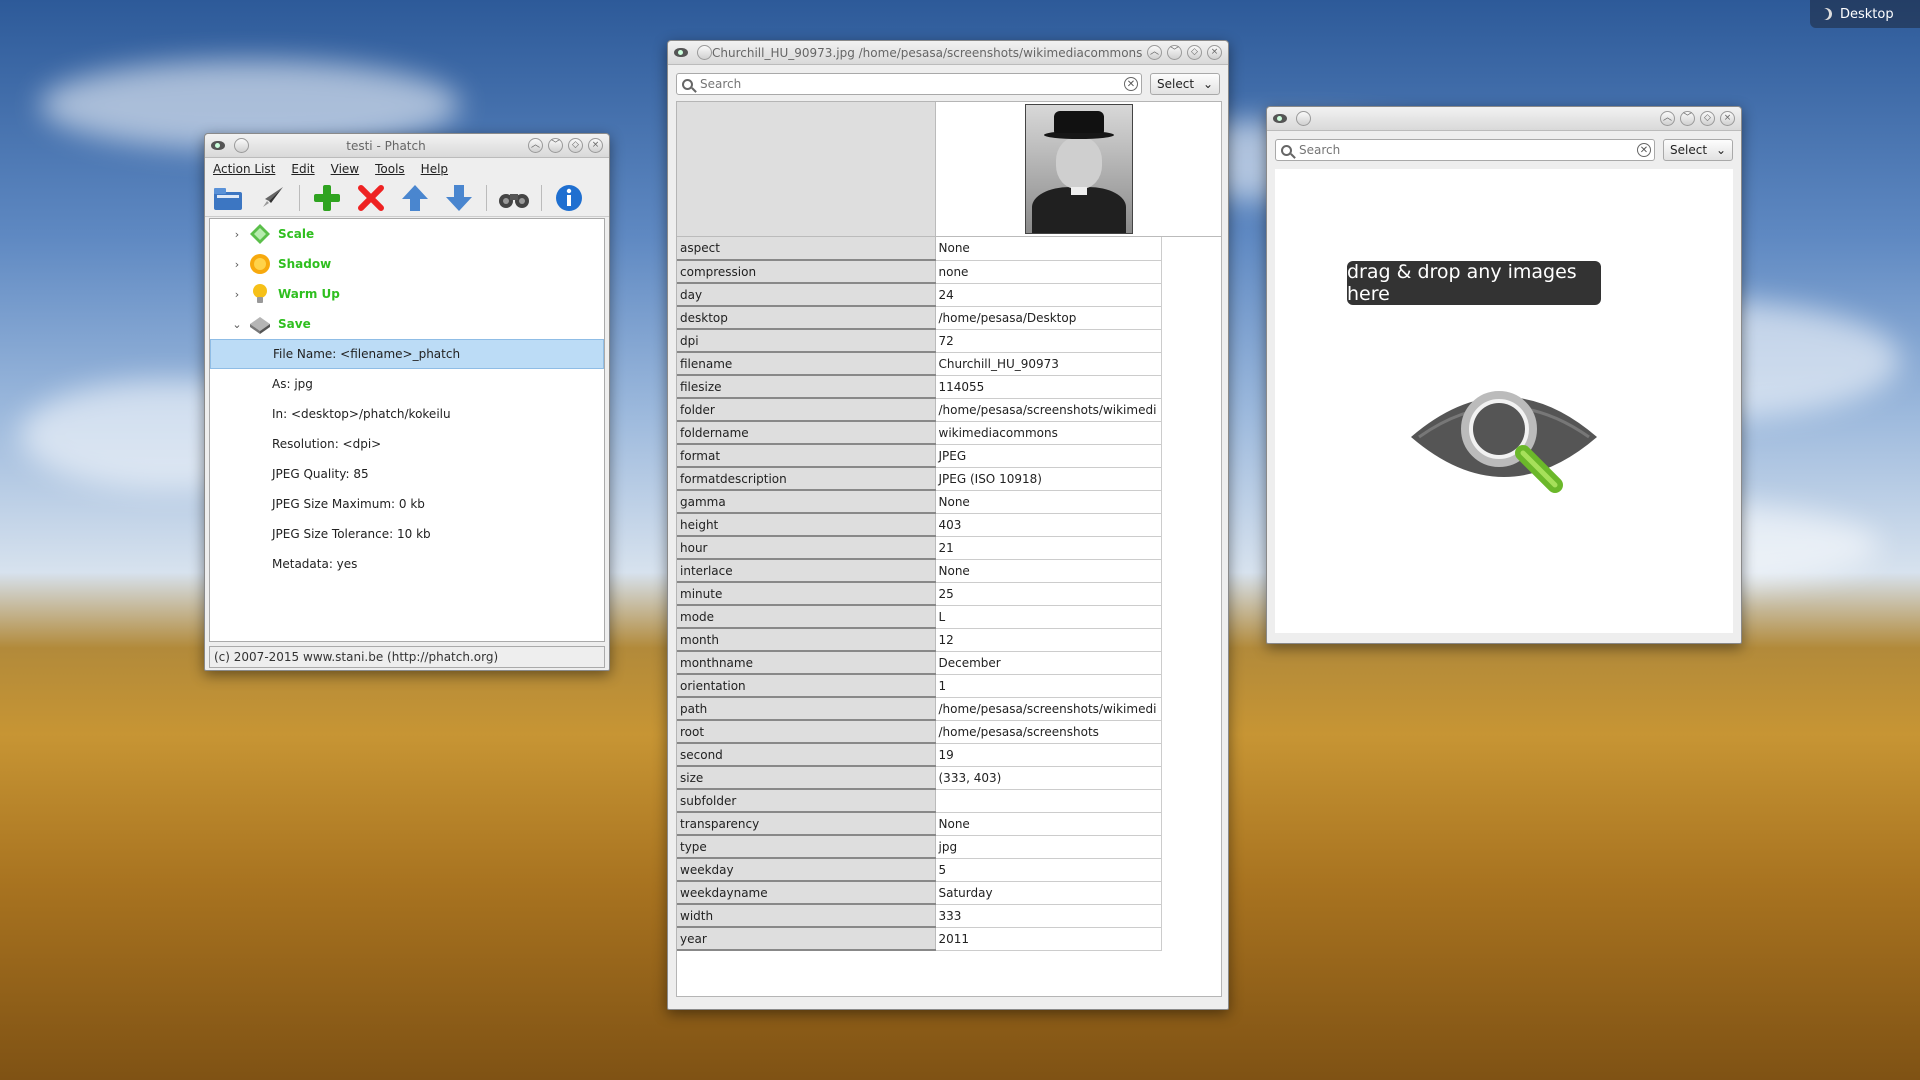  What do you see at coordinates (919, 732) in the screenshot?
I see `metadata-row: root/home/pesasa/screenshots` at bounding box center [919, 732].